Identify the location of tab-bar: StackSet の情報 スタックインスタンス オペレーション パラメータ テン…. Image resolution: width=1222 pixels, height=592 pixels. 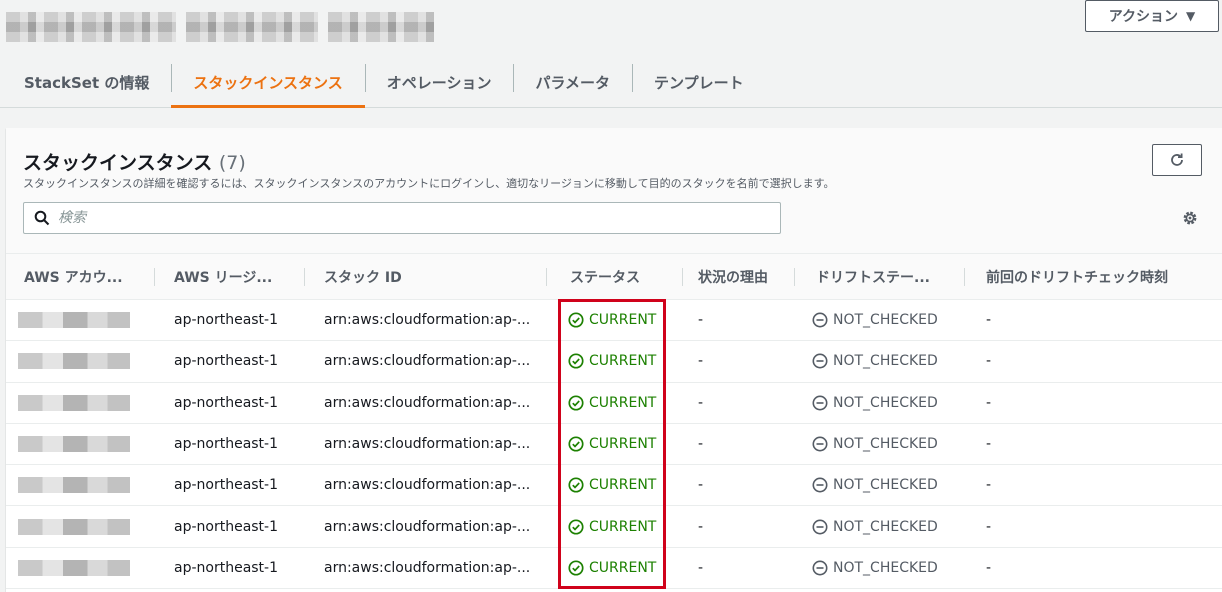
(611, 83).